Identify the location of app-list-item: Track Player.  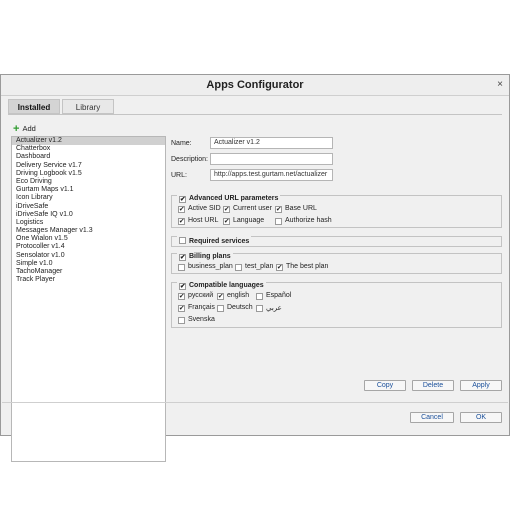
(88, 280).